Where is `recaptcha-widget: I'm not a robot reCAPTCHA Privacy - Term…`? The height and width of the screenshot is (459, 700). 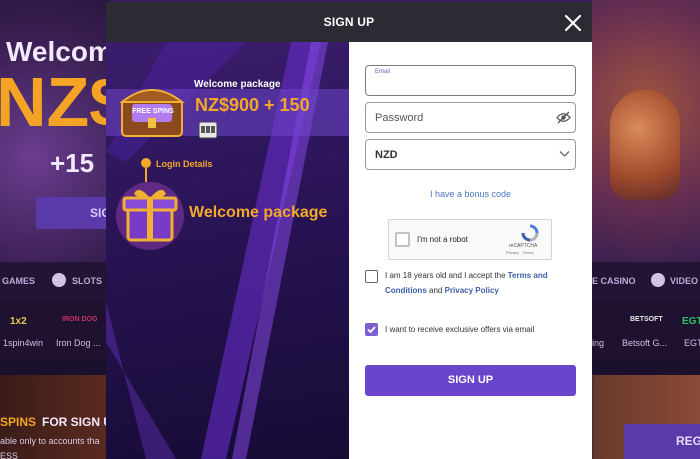 recaptcha-widget: I'm not a robot reCAPTCHA Privacy - Term… is located at coordinates (470, 239).